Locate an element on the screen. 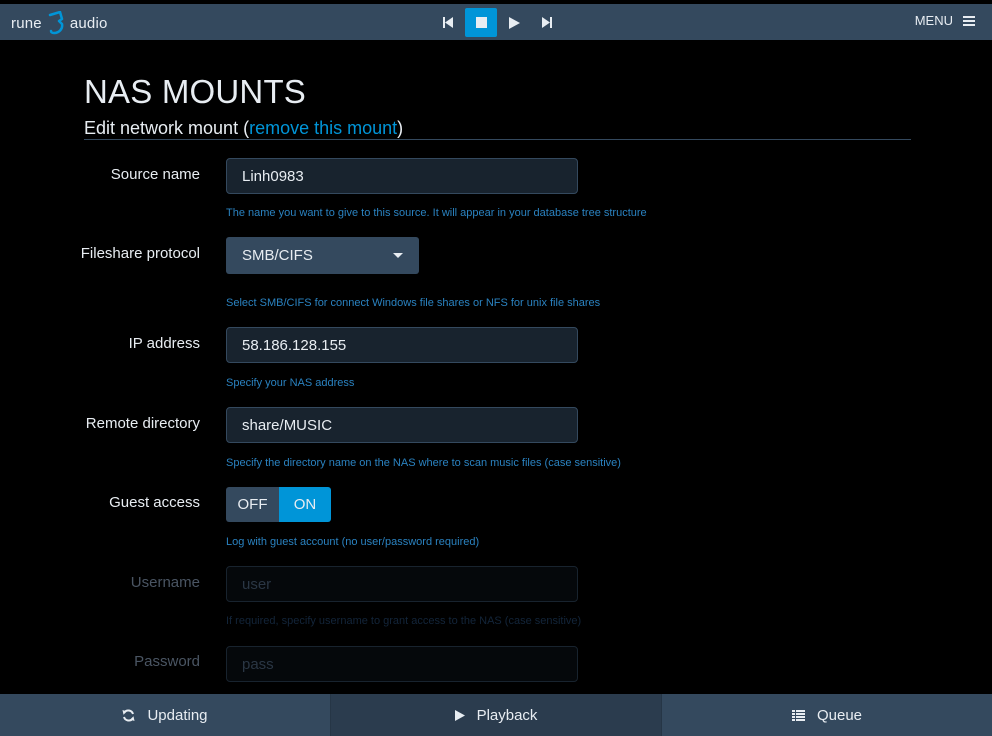 The height and width of the screenshot is (736, 992). remote-directory-input: share/MUSIC is located at coordinates (402, 425).